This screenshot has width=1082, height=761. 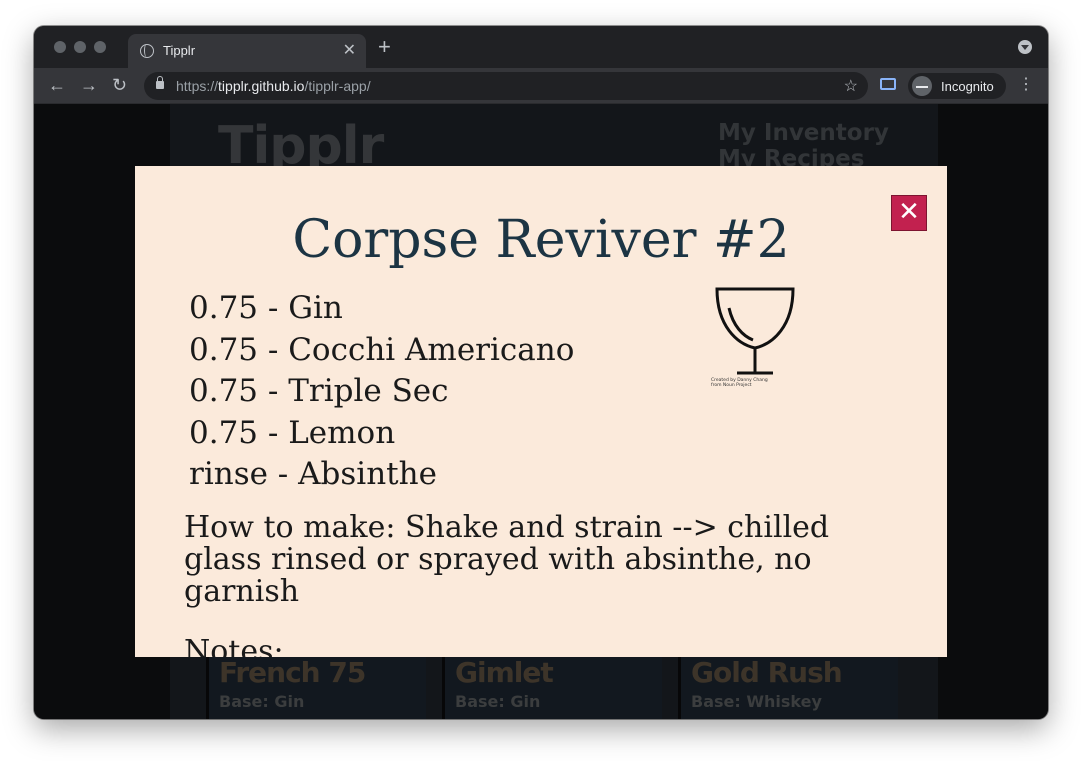 What do you see at coordinates (922, 86) in the screenshot?
I see `incognito-icon` at bounding box center [922, 86].